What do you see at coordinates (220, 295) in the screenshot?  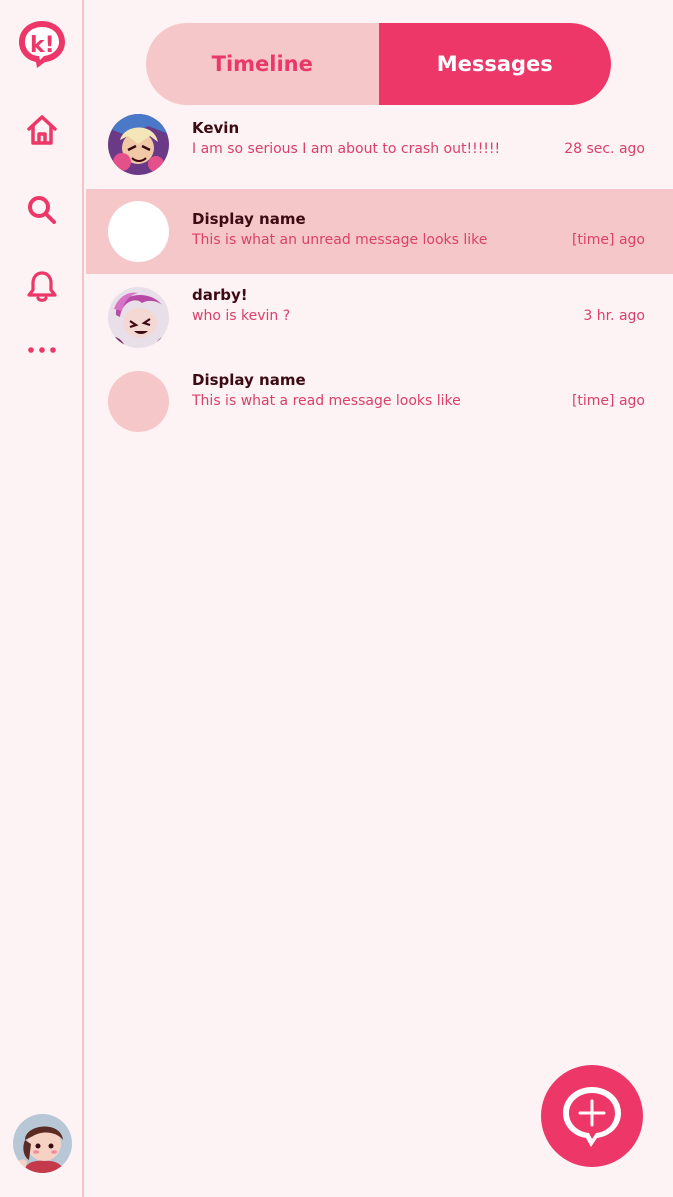 I see `sender-name: darby!` at bounding box center [220, 295].